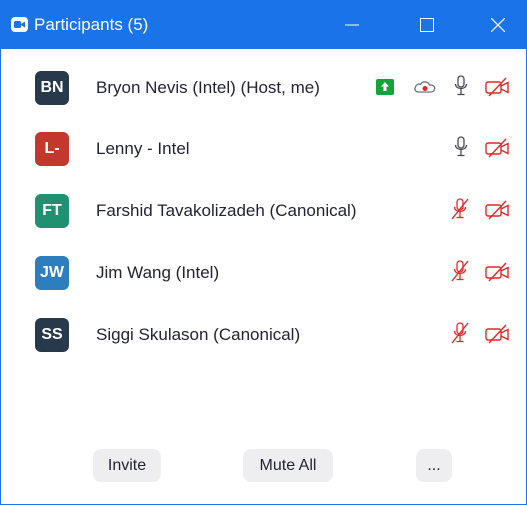 The image size is (527, 505). I want to click on participant-row: JW Jim Wang (Intel), so click(263, 274).